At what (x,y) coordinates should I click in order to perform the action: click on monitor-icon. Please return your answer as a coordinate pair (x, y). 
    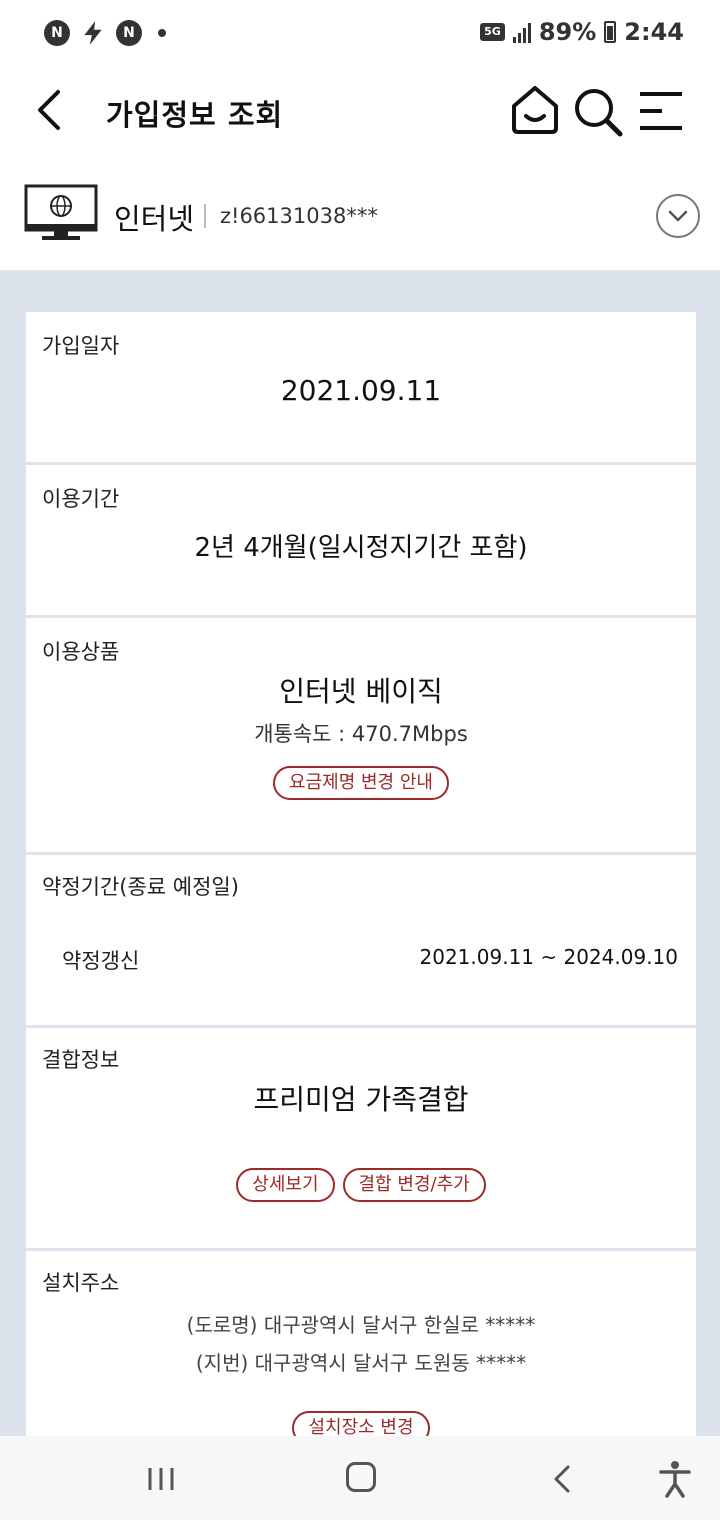
    Looking at the image, I should click on (61, 212).